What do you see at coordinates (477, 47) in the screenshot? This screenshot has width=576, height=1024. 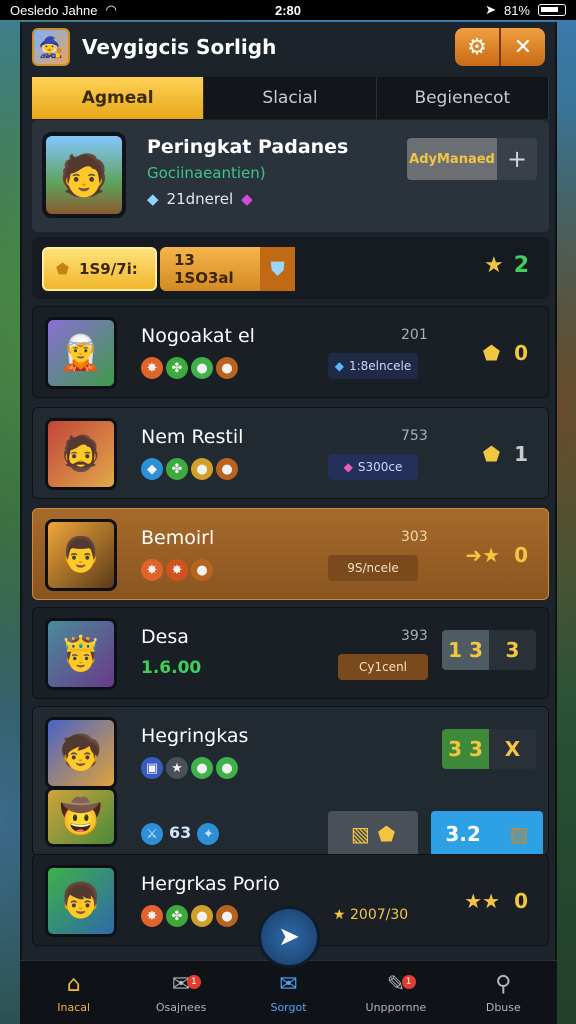 I see `settings-button: ⚙` at bounding box center [477, 47].